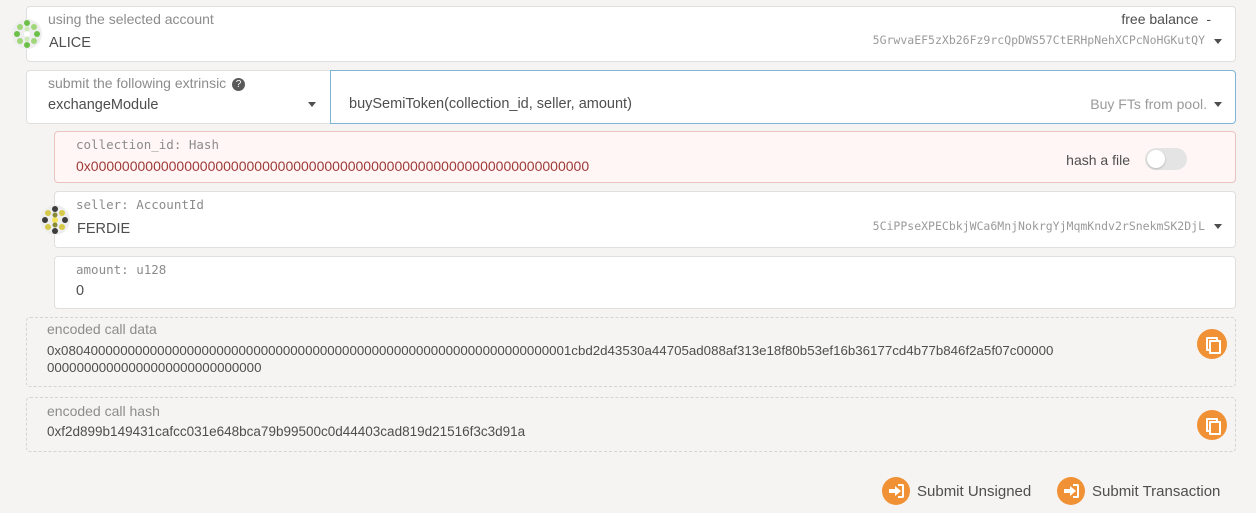 Image resolution: width=1256 pixels, height=513 pixels. I want to click on amount-value: 0, so click(80, 291).